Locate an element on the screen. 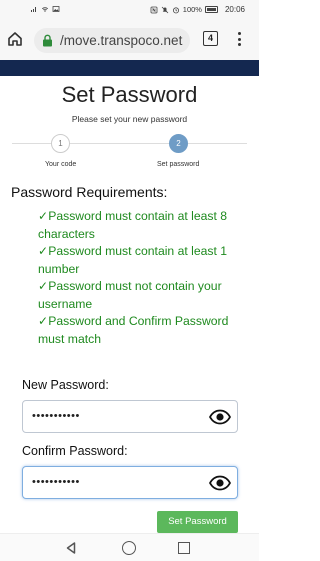 Image resolution: width=320 pixels, height=561 pixels. confirm-password-value: ••••••••••• is located at coordinates (56, 482).